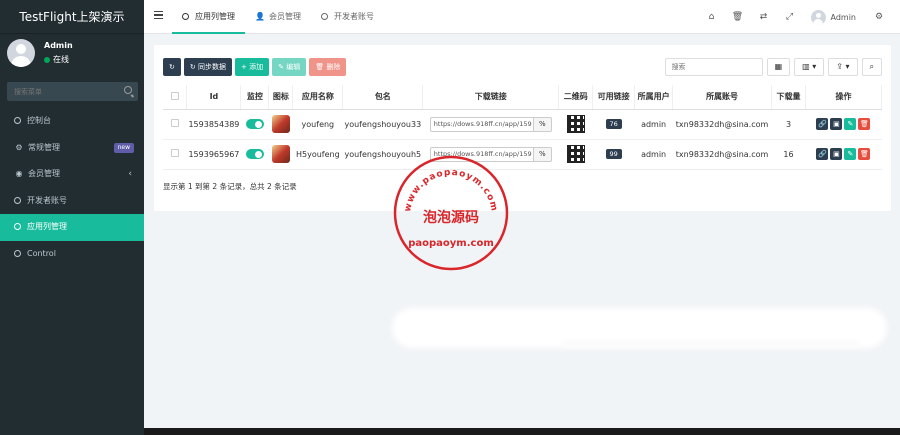 This screenshot has height=435, width=900. I want to click on cell-name: youfeng, so click(317, 124).